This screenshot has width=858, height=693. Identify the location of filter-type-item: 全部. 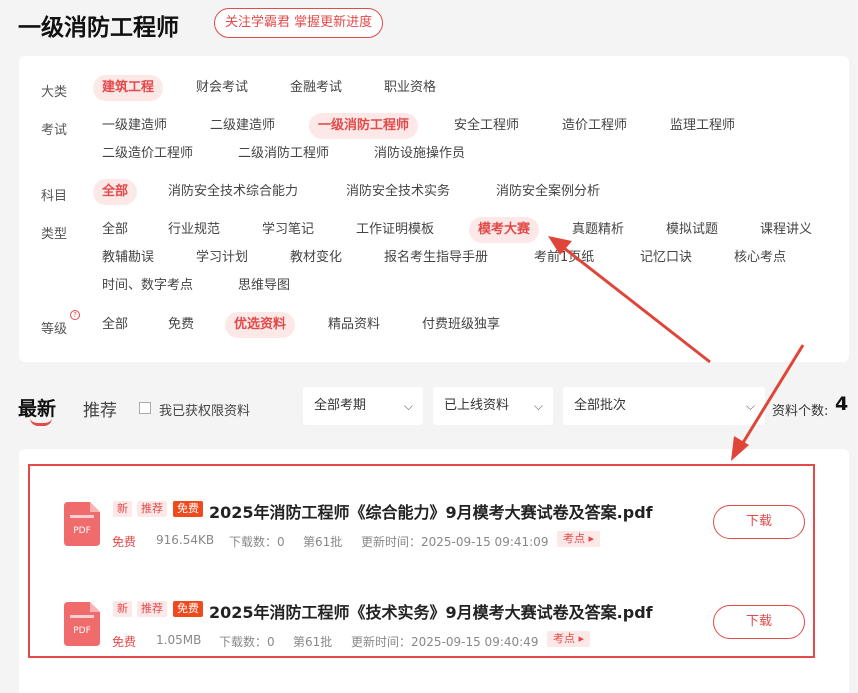
(115, 230).